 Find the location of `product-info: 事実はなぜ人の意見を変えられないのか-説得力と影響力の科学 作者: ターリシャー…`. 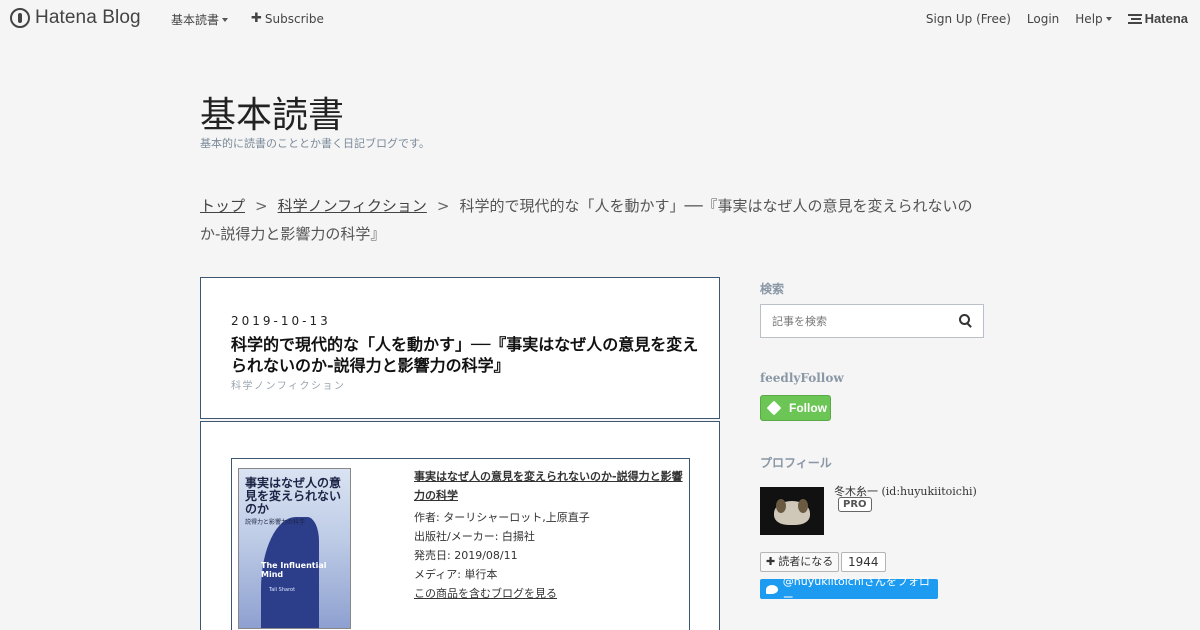

product-info: 事実はなぜ人の意見を変えられないのか-説得力と影響力の科学 作者: ターリシャー… is located at coordinates (550, 535).